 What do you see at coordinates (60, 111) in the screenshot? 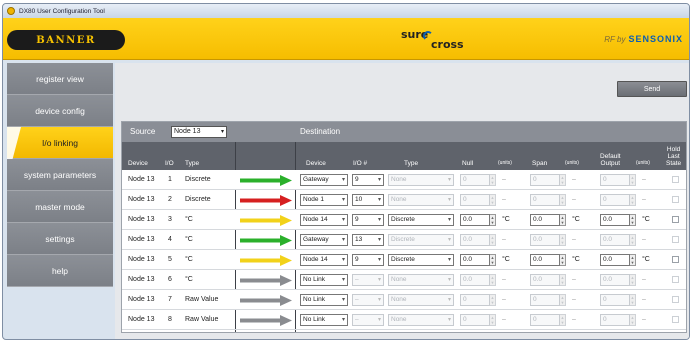
I see `sidebar-item-device-config: device config` at bounding box center [60, 111].